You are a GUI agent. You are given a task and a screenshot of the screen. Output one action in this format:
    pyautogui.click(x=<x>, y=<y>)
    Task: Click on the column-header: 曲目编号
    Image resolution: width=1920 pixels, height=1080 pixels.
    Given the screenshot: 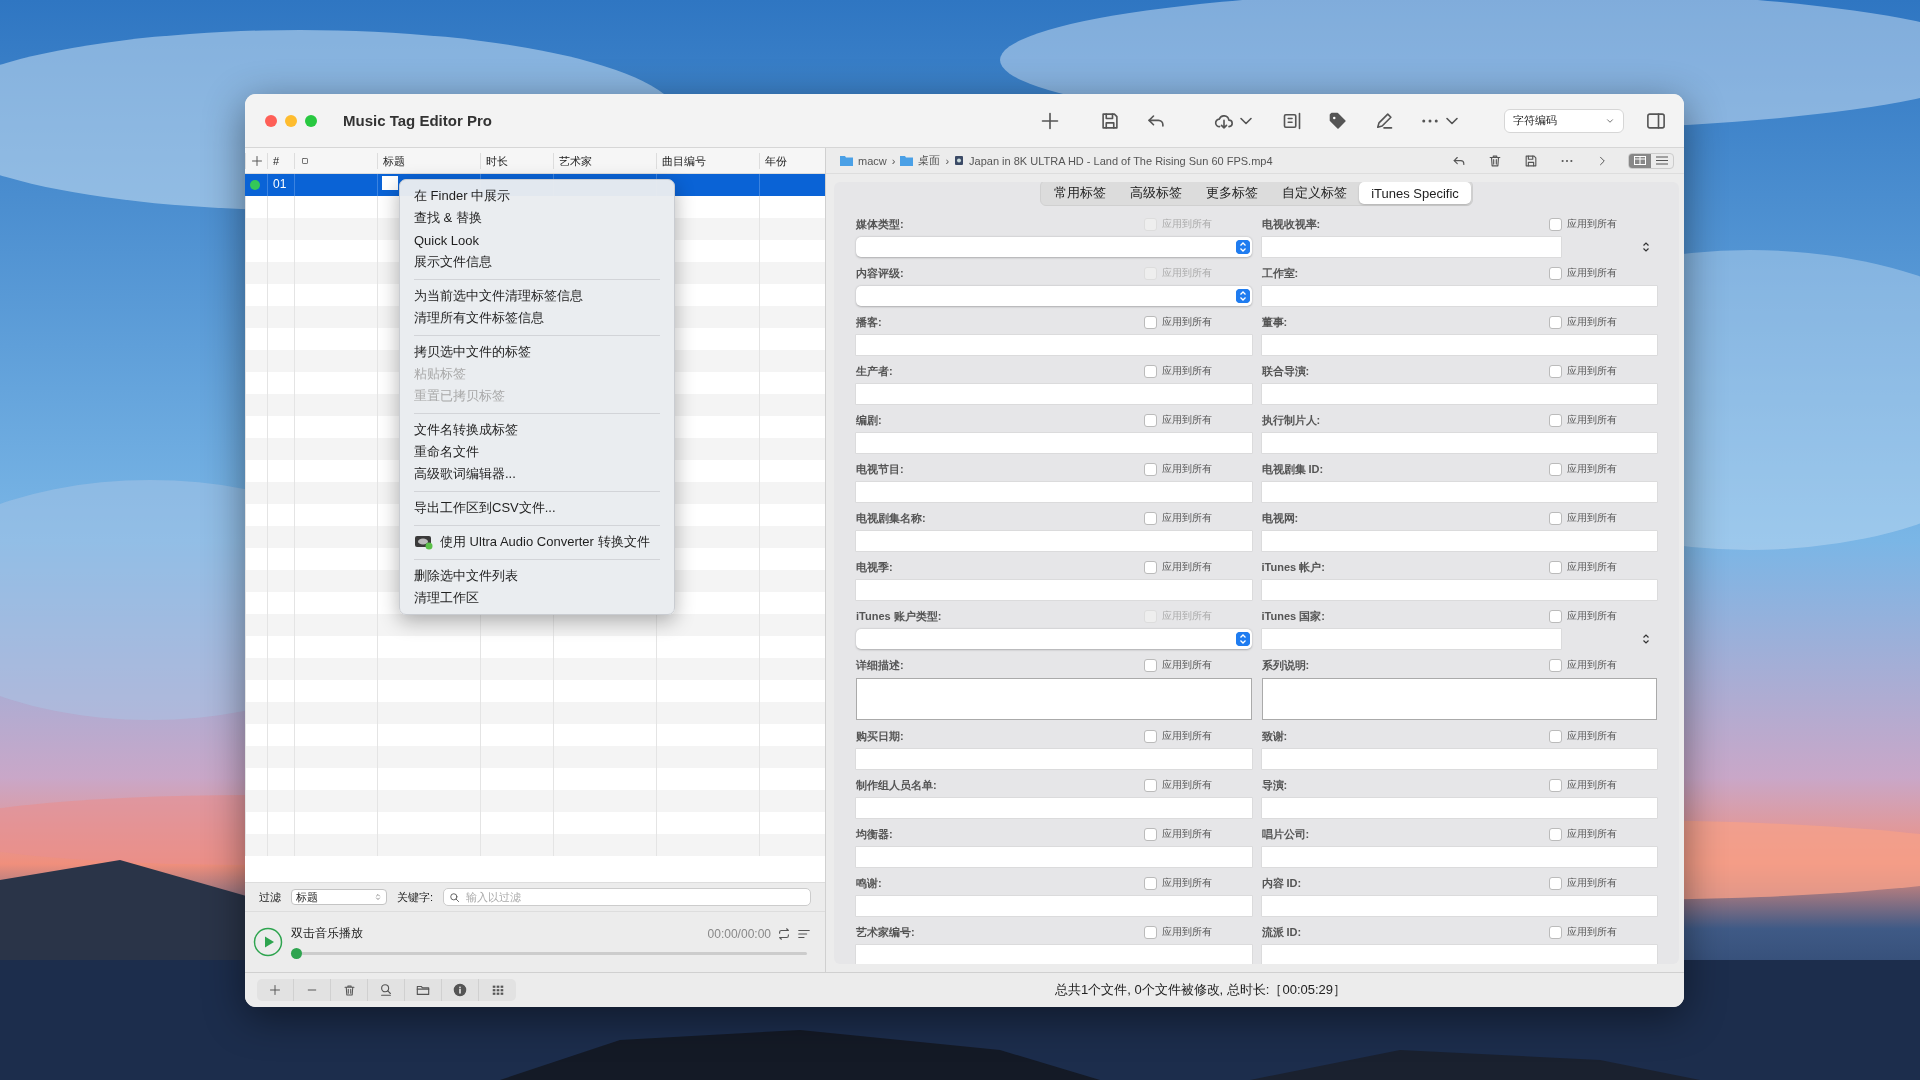 What is the action you would take?
    pyautogui.click(x=707, y=160)
    